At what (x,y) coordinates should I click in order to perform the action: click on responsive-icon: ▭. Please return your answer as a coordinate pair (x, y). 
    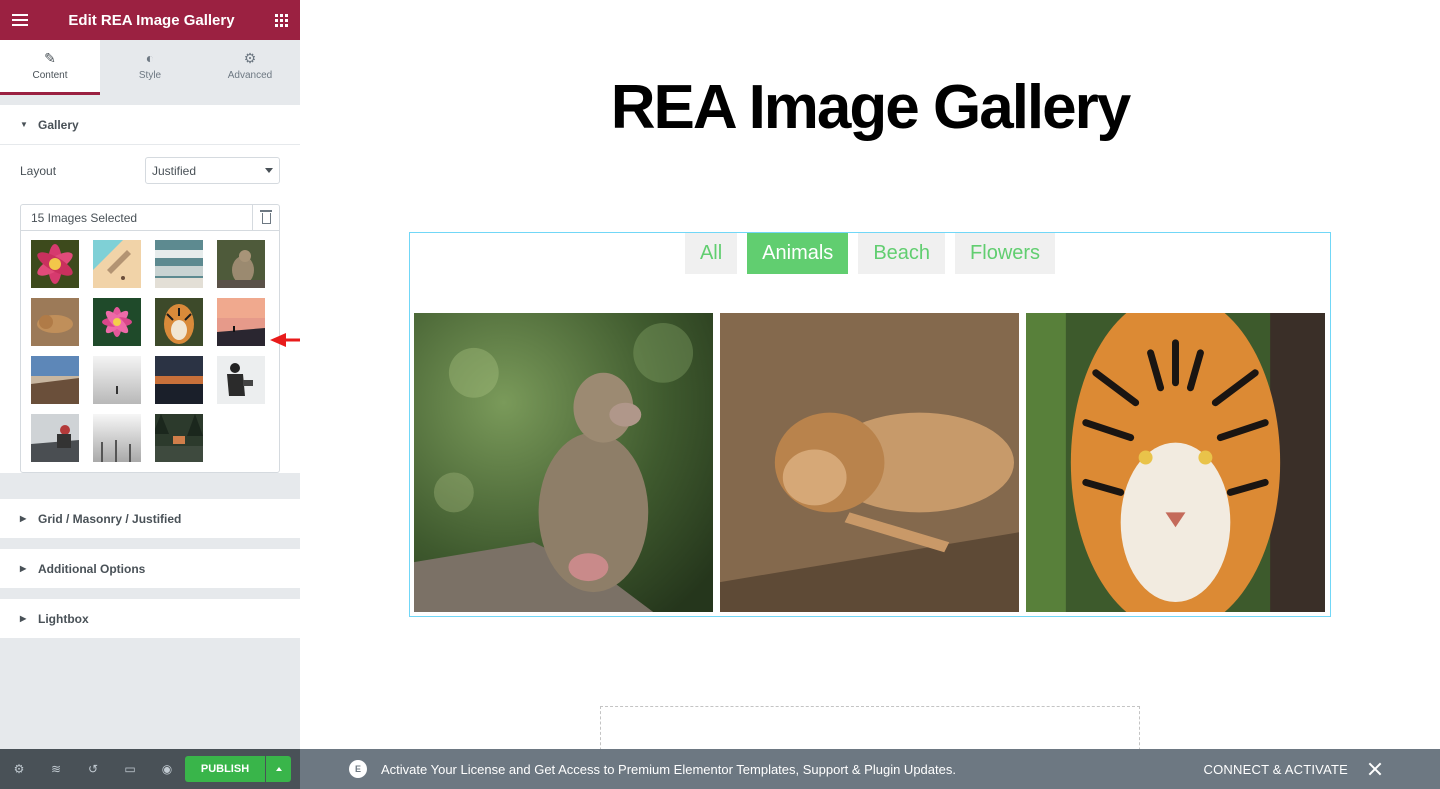
    Looking at the image, I should click on (130, 769).